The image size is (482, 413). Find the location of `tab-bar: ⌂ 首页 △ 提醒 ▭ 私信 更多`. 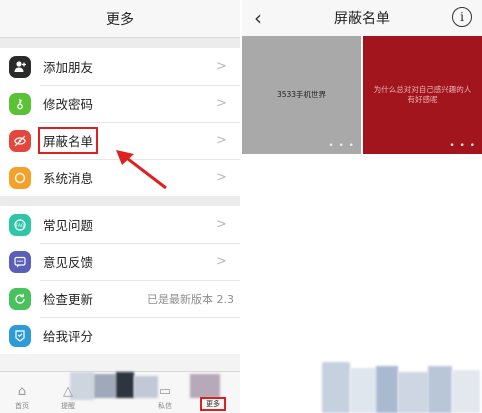

tab-bar: ⌂ 首页 △ 提醒 ▭ 私信 更多 is located at coordinates (120, 392).